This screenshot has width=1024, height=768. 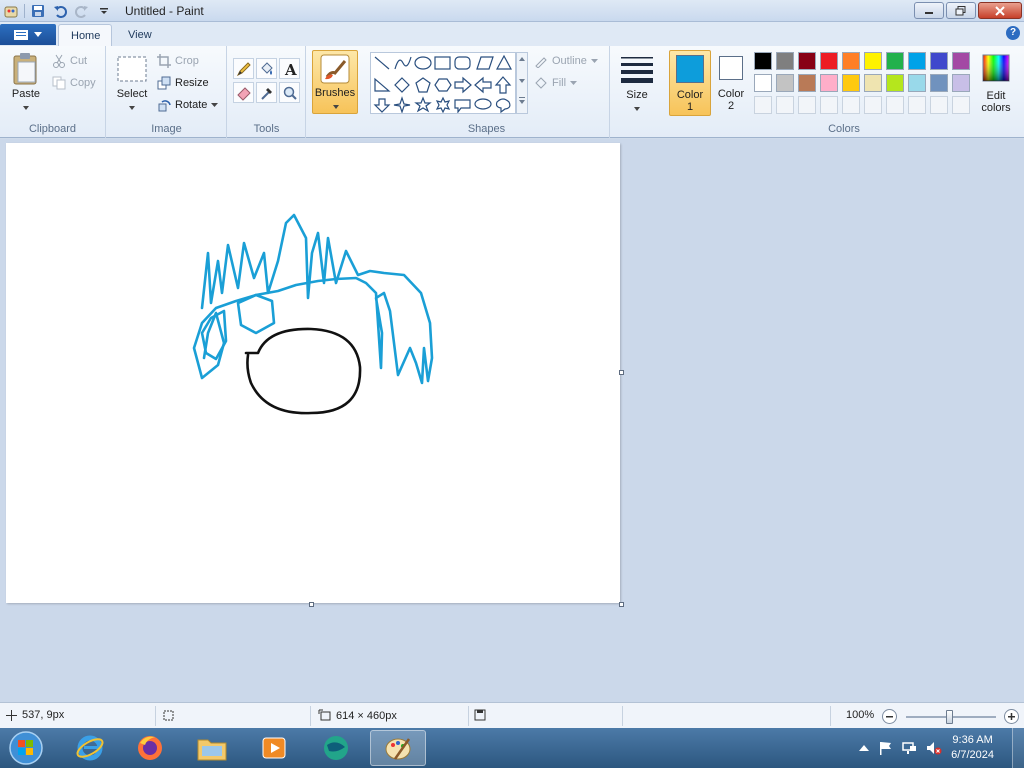 I want to click on help-icon: ?, so click(x=1013, y=33).